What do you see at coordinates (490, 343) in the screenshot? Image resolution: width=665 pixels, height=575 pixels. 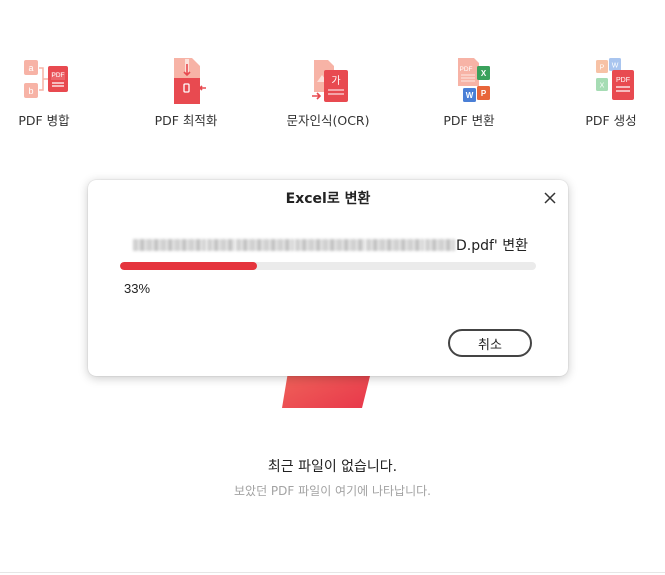 I see `cancel-button: 취소` at bounding box center [490, 343].